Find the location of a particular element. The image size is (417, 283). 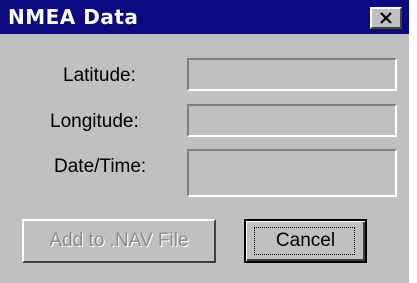

longitude-label: Longitude: is located at coordinates (94, 121).